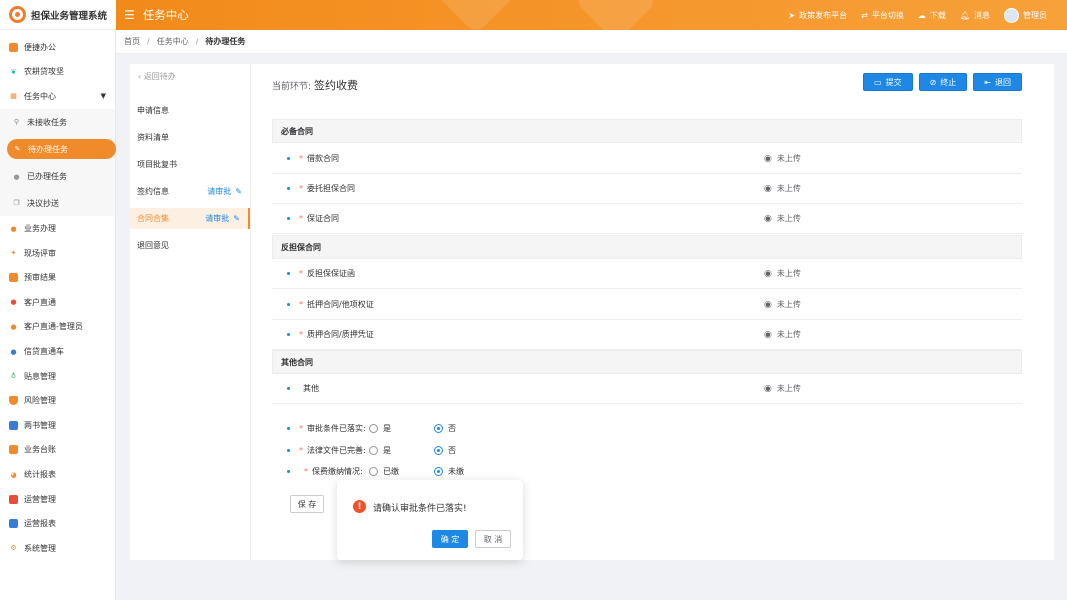 The height and width of the screenshot is (600, 1067). I want to click on breadcrumb-current: 待办理任务, so click(225, 41).